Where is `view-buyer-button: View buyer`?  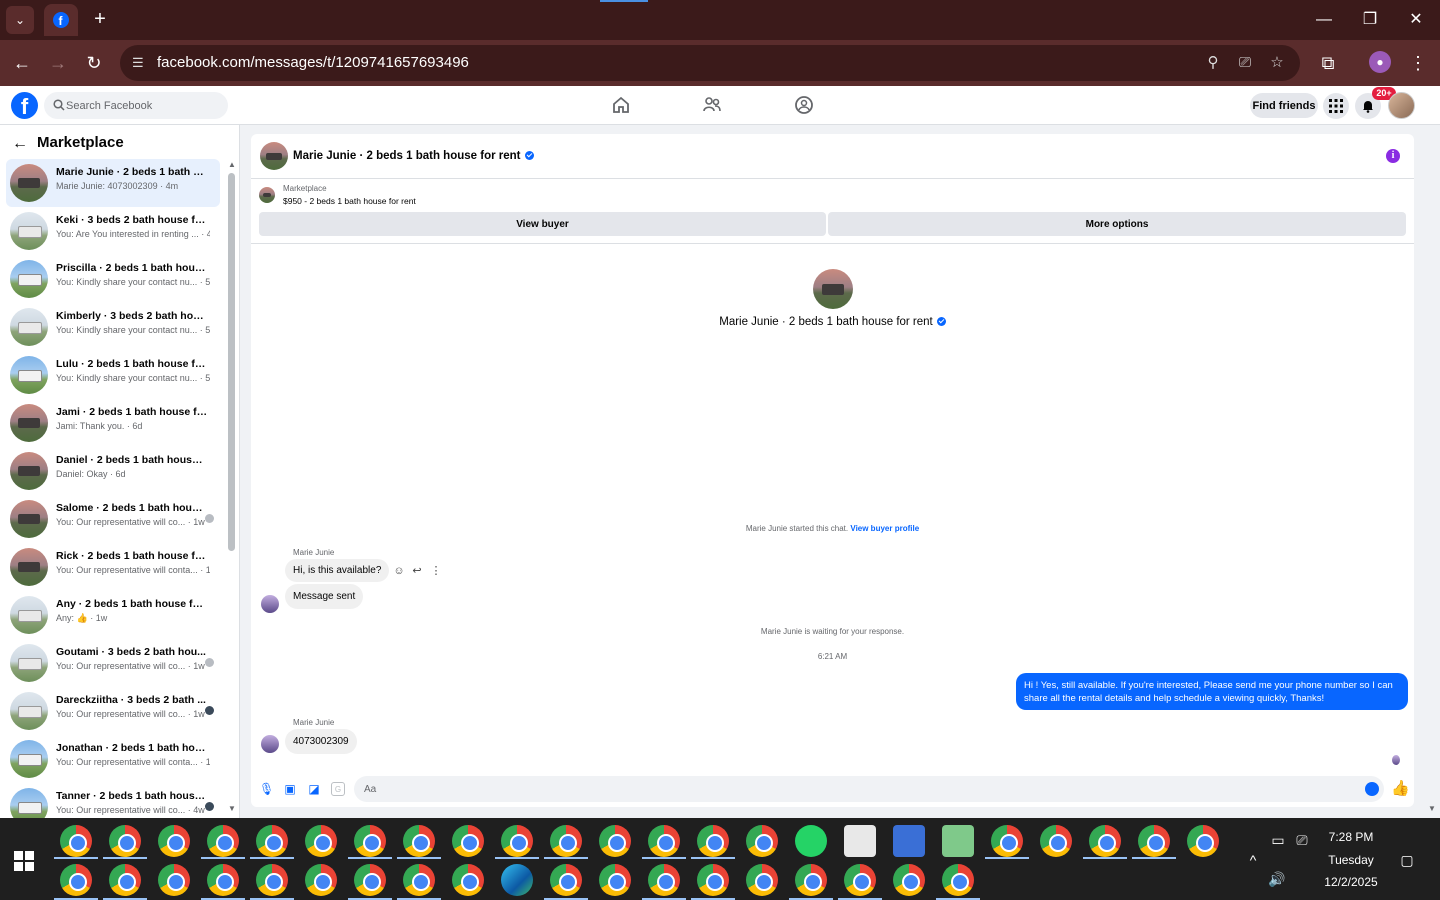
view-buyer-button: View buyer is located at coordinates (542, 224).